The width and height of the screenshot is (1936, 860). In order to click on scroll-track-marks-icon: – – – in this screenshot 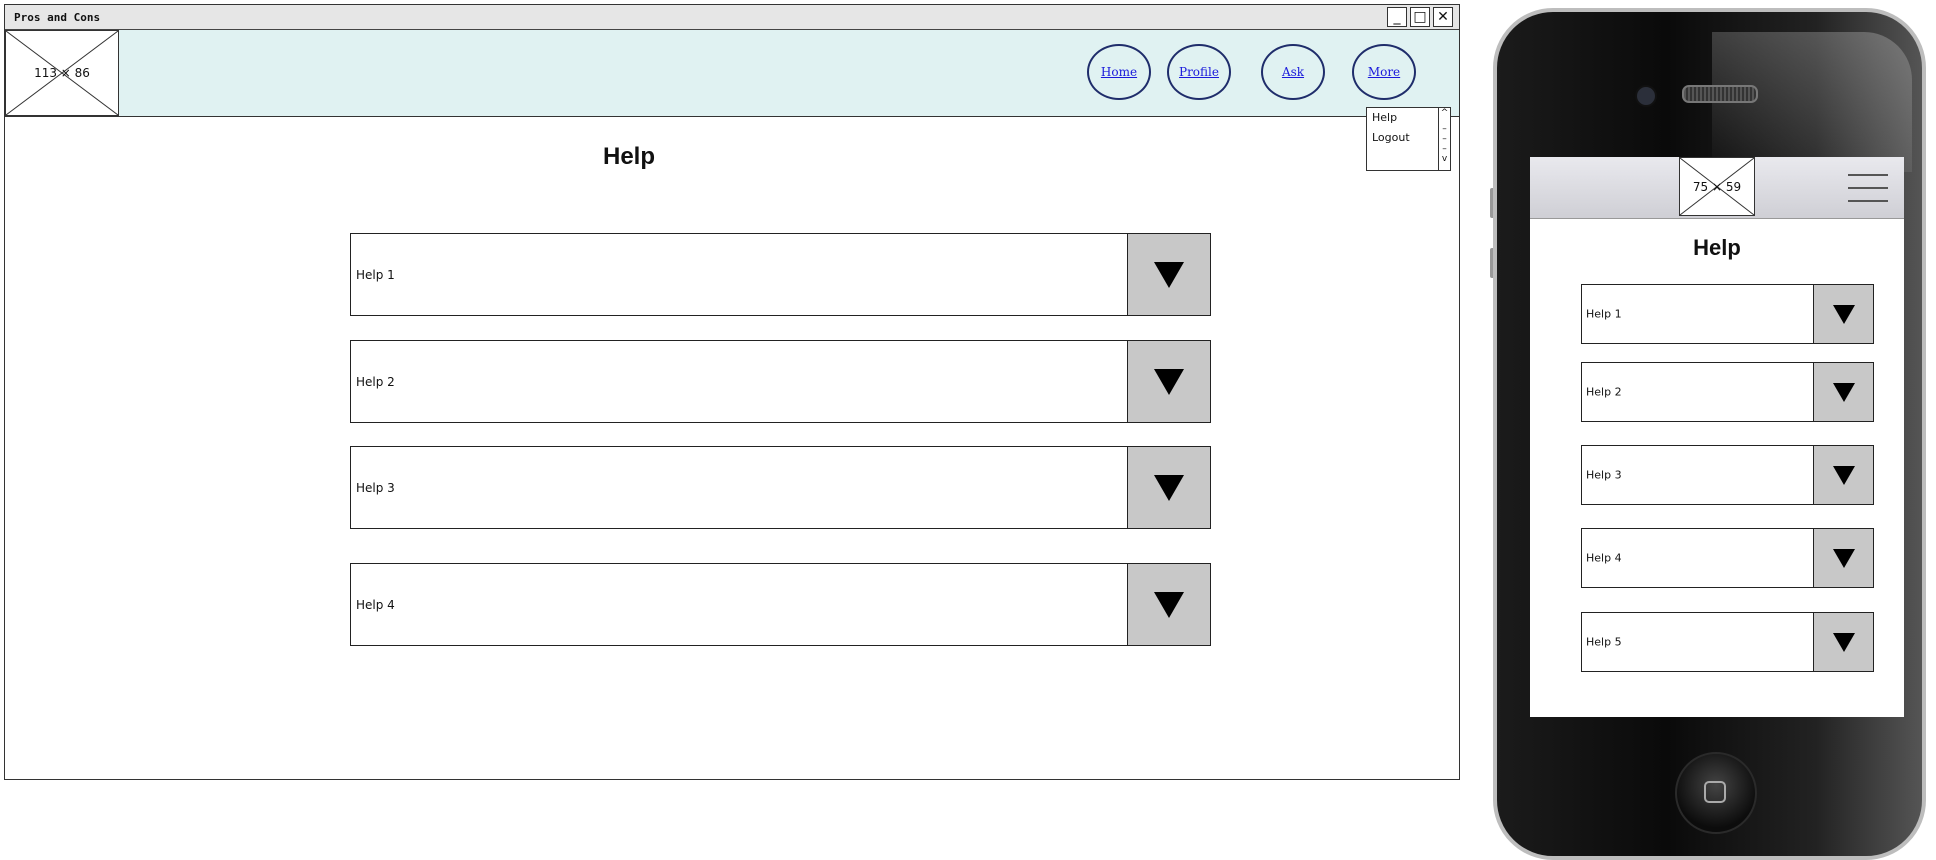, I will do `click(1444, 139)`.